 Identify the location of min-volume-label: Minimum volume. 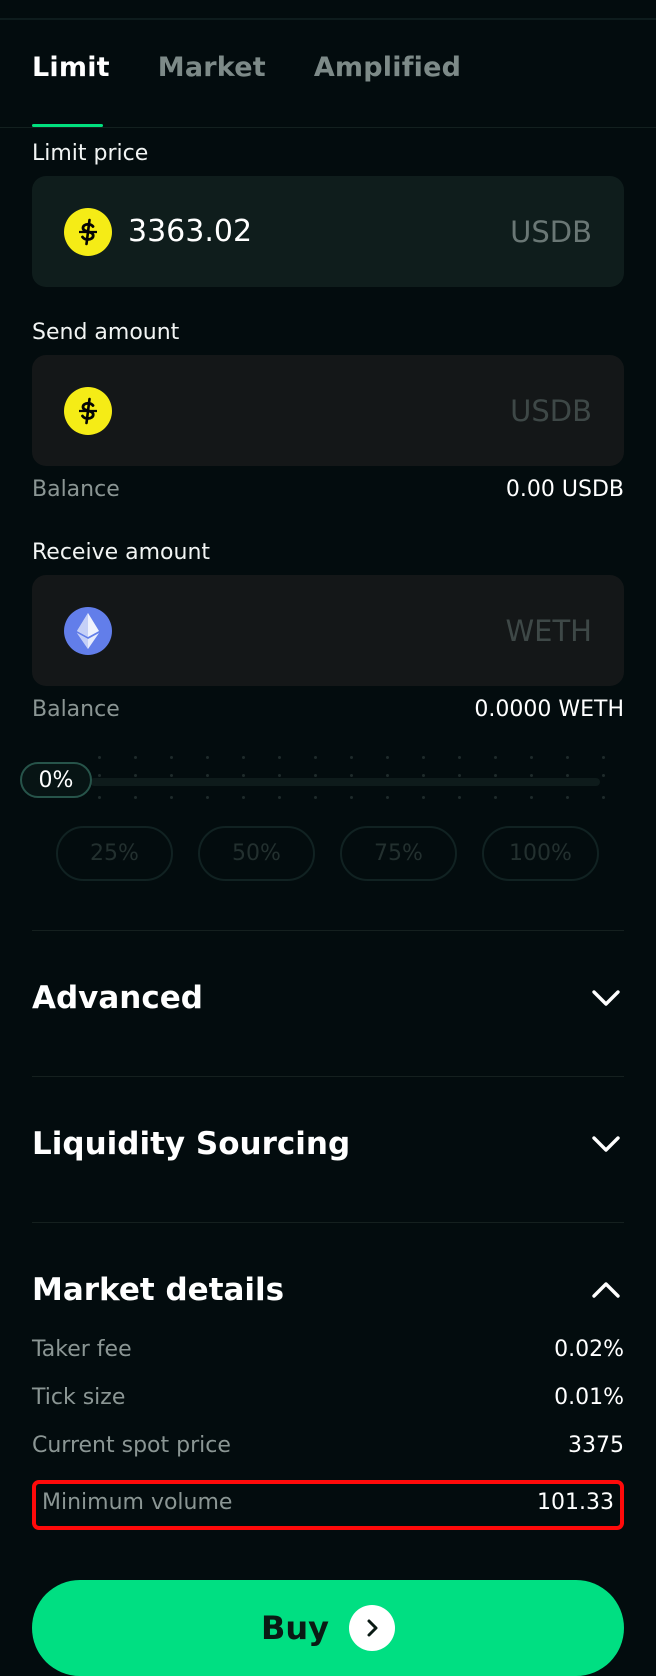
(137, 1502).